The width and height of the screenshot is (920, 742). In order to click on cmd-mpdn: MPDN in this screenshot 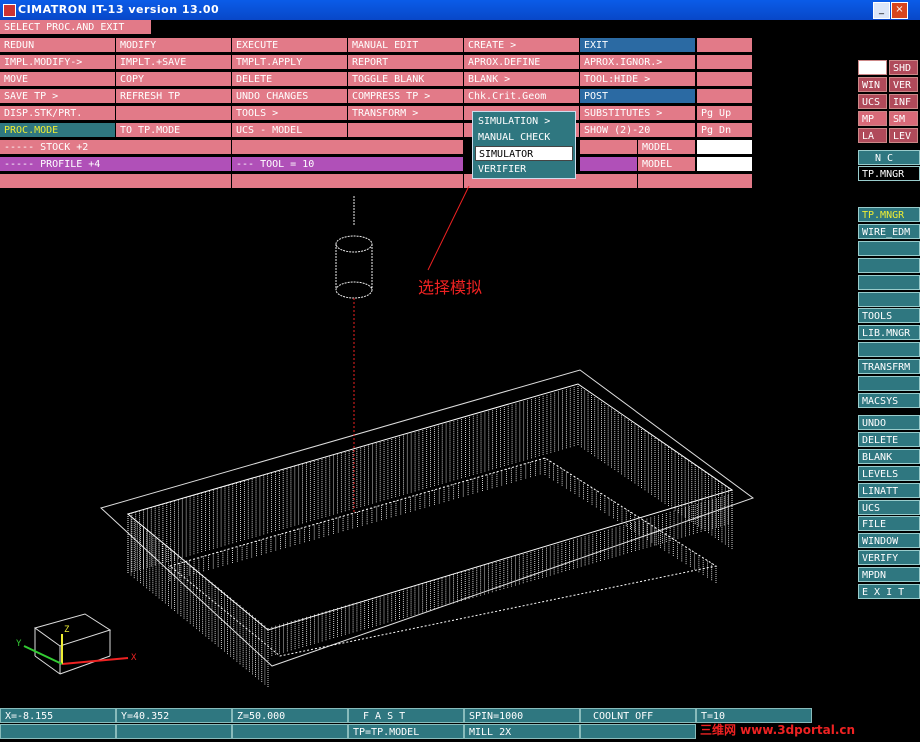, I will do `click(889, 575)`.